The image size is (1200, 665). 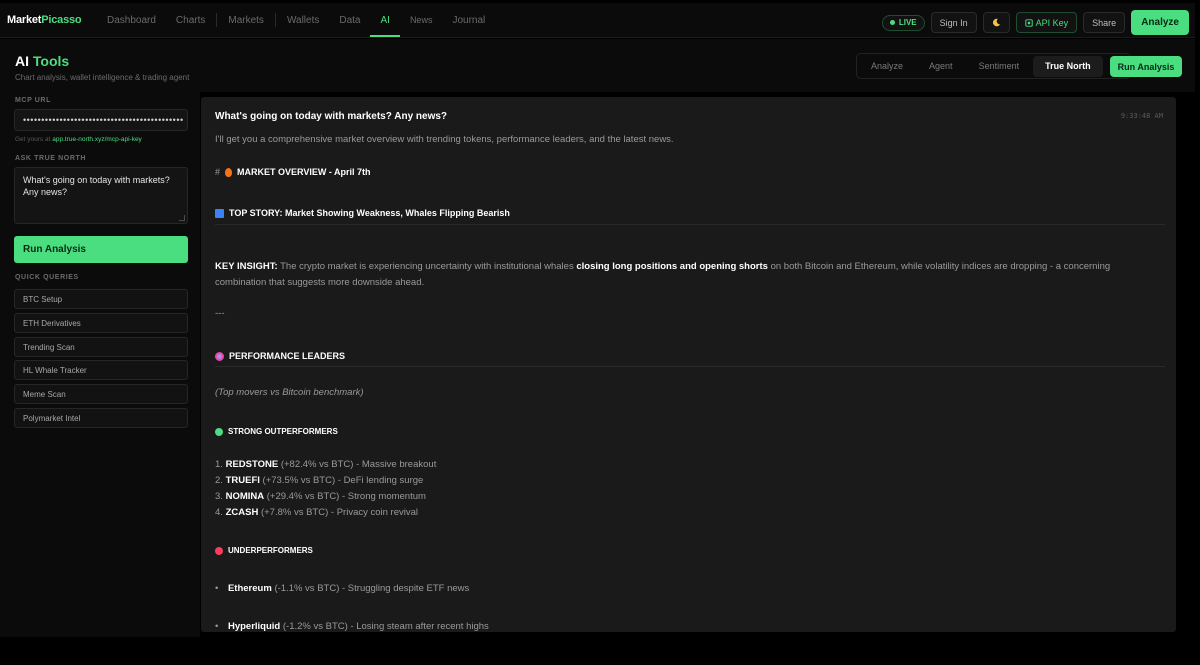 What do you see at coordinates (289, 392) in the screenshot?
I see `performance-subtitle: (Top movers vs Bitcoin benchmark)` at bounding box center [289, 392].